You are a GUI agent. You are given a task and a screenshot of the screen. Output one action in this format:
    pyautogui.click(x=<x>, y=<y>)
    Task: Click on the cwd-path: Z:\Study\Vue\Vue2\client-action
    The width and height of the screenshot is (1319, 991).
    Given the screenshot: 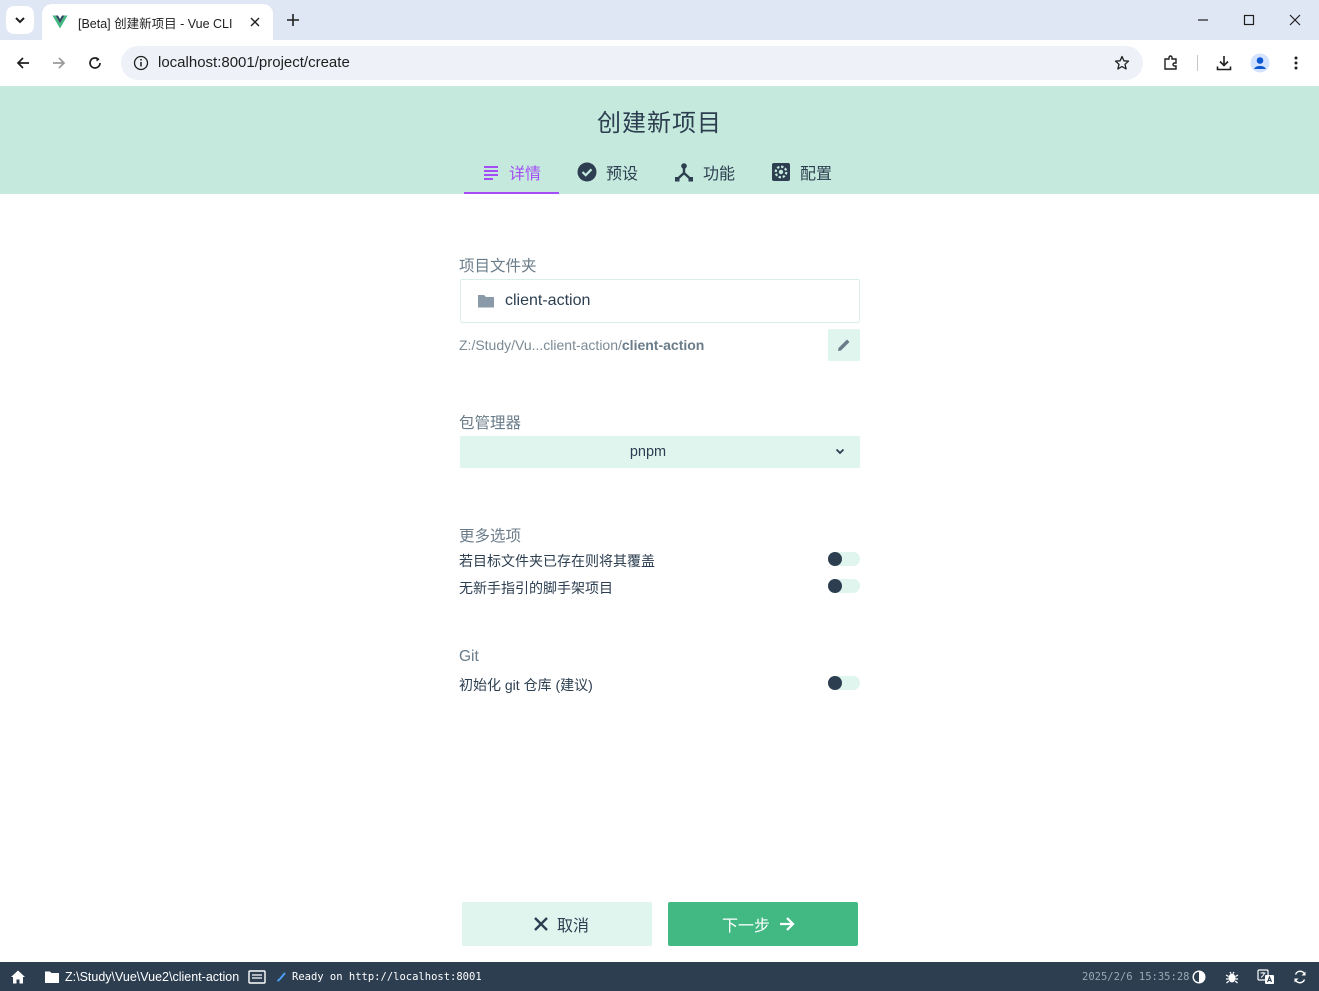 What is the action you would take?
    pyautogui.click(x=152, y=976)
    